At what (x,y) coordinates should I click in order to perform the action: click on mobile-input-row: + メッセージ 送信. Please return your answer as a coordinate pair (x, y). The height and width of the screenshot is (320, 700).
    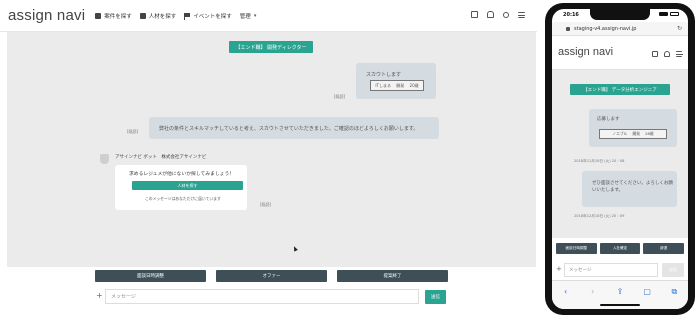
    Looking at the image, I should click on (620, 270).